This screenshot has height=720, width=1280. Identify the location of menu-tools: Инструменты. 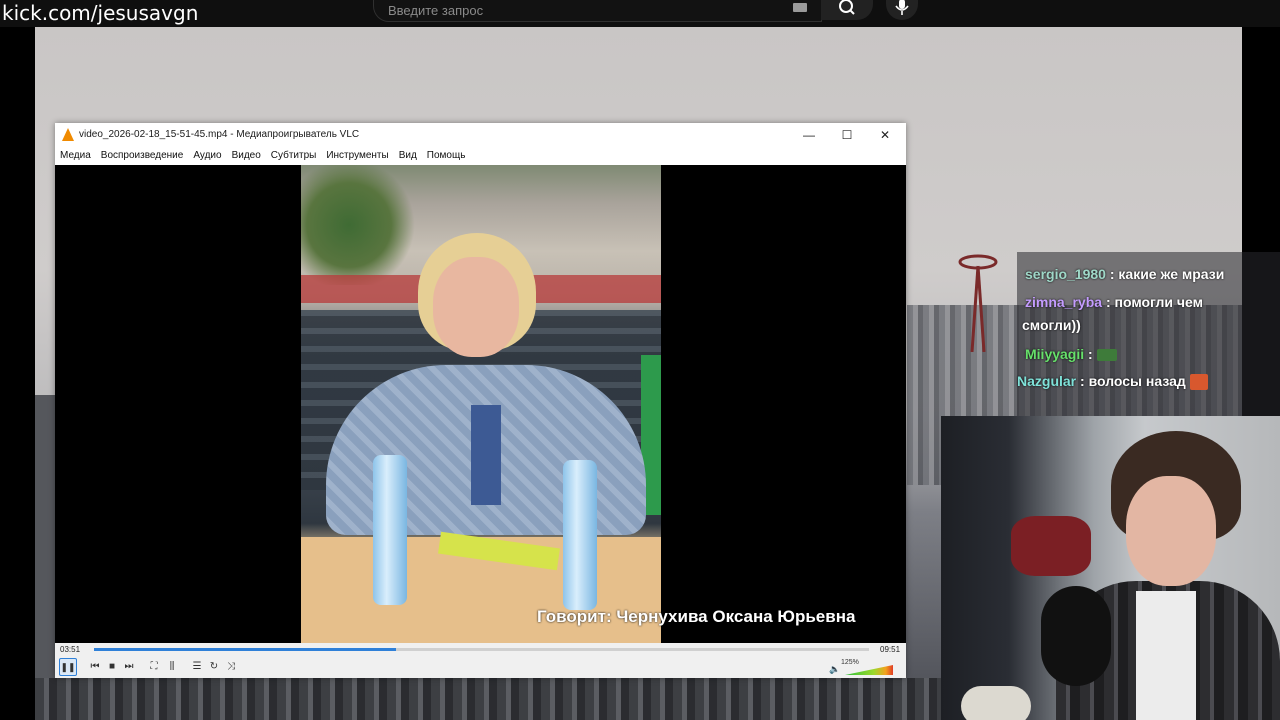
(357, 156).